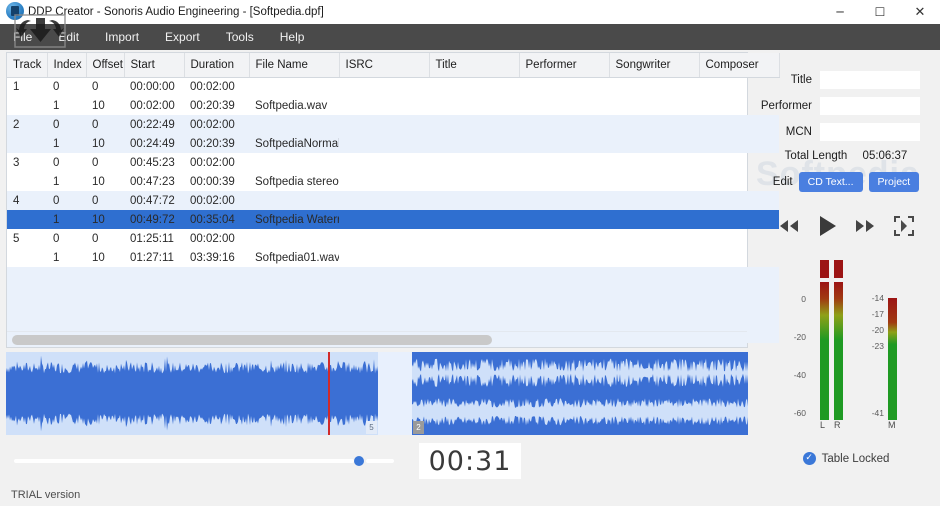  What do you see at coordinates (67, 65) in the screenshot?
I see `column-header-index: Index` at bounding box center [67, 65].